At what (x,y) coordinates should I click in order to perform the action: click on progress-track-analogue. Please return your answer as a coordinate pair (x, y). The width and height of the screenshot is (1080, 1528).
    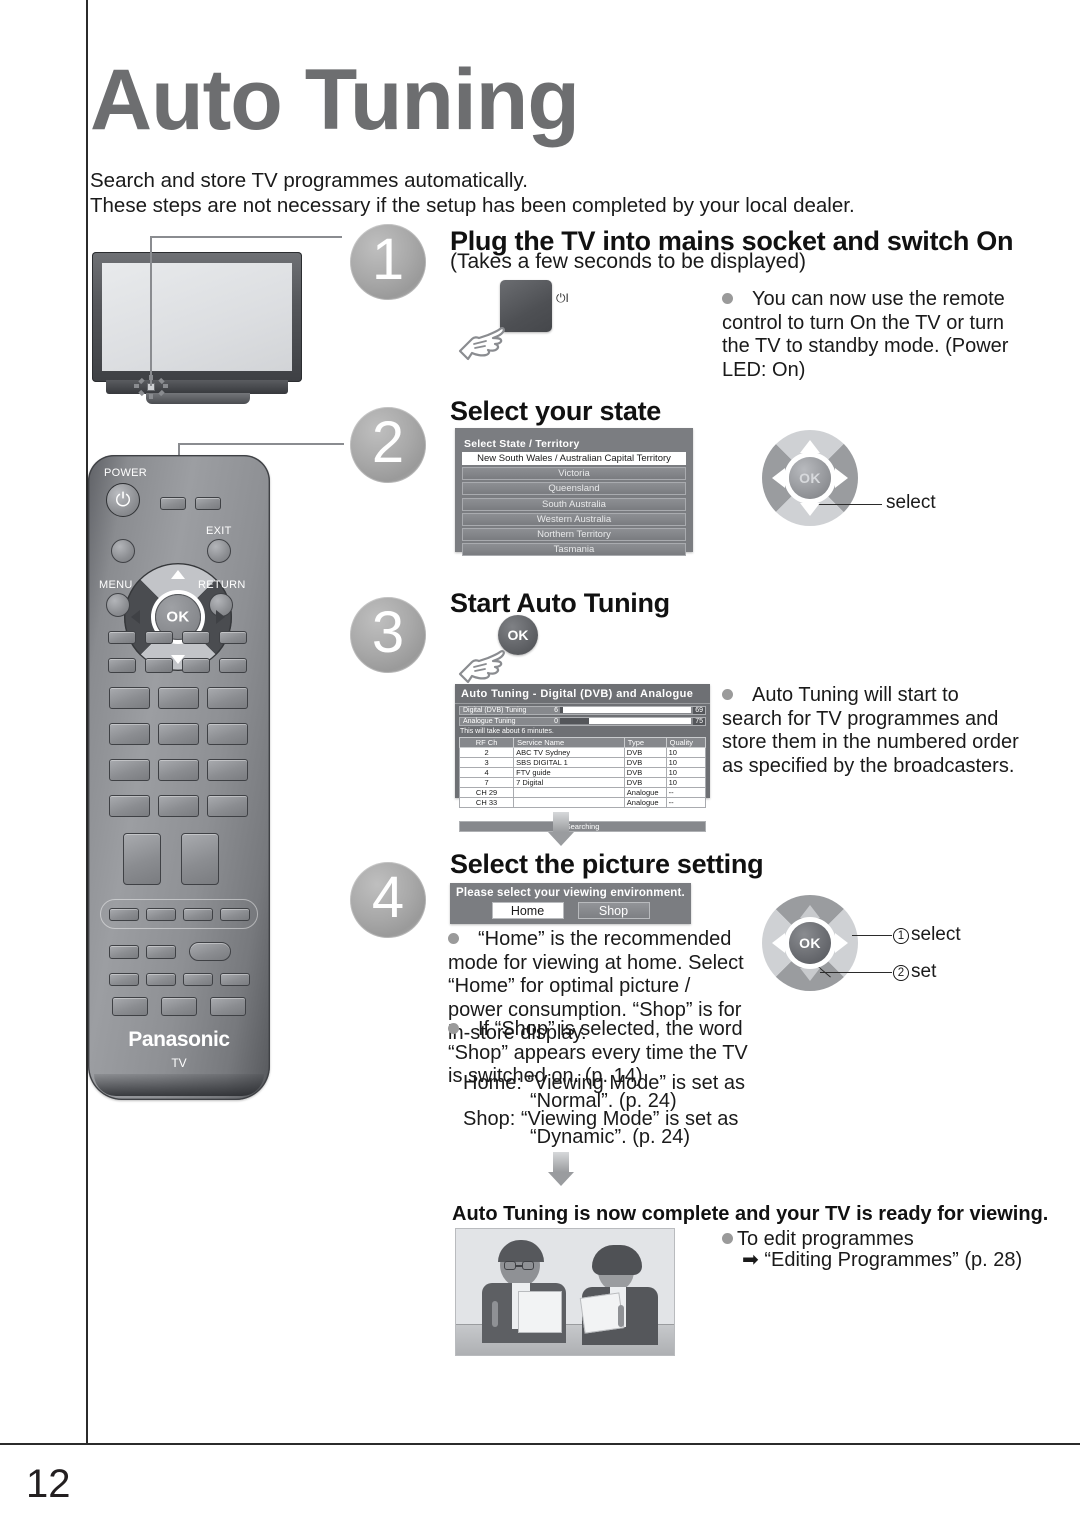
    Looking at the image, I should click on (626, 721).